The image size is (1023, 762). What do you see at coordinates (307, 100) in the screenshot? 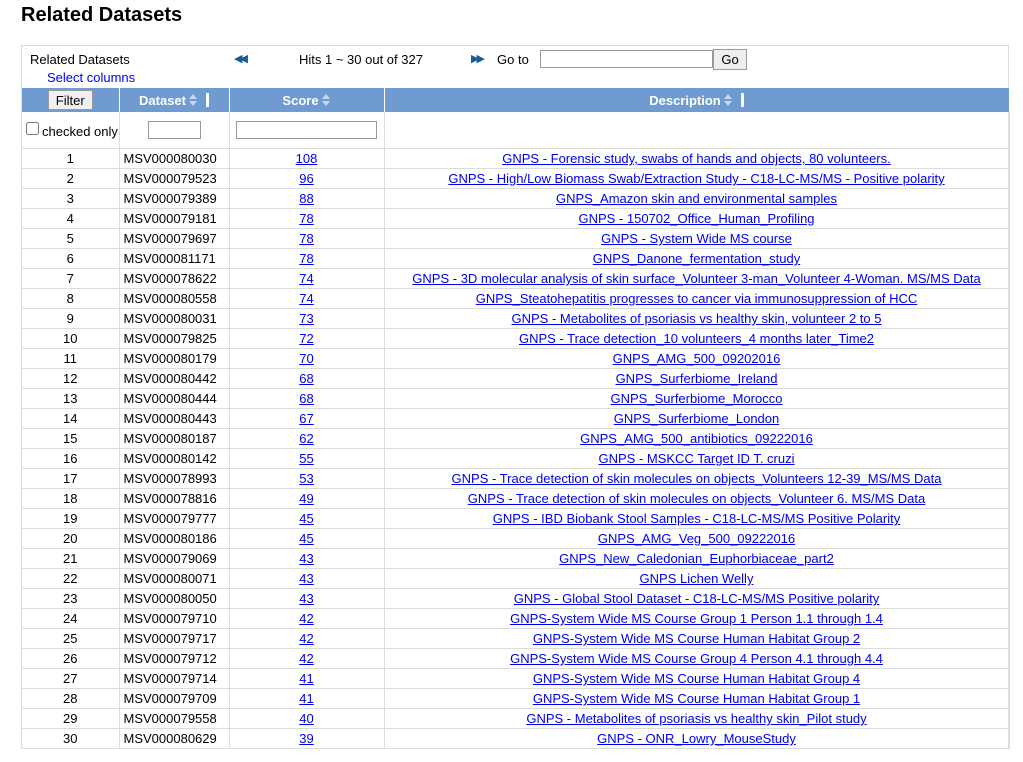
I see `score-column-header: Score` at bounding box center [307, 100].